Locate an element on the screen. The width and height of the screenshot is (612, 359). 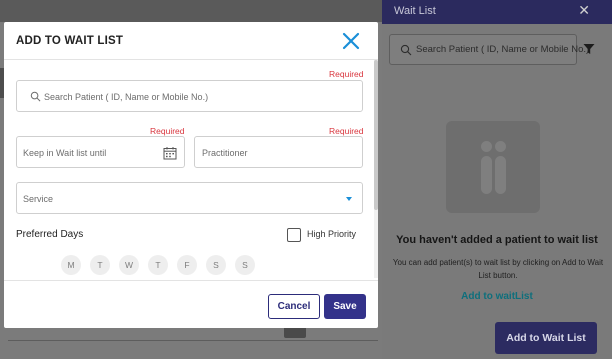
day-toggle-friday: F is located at coordinates (187, 265).